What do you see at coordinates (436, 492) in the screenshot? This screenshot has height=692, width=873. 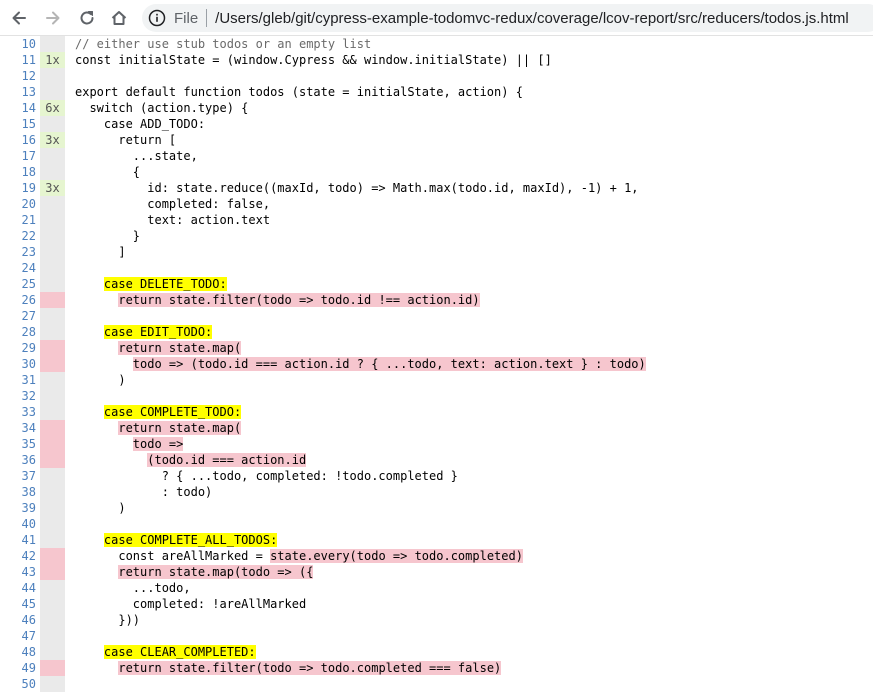 I see `code-line: 38 : todo)` at bounding box center [436, 492].